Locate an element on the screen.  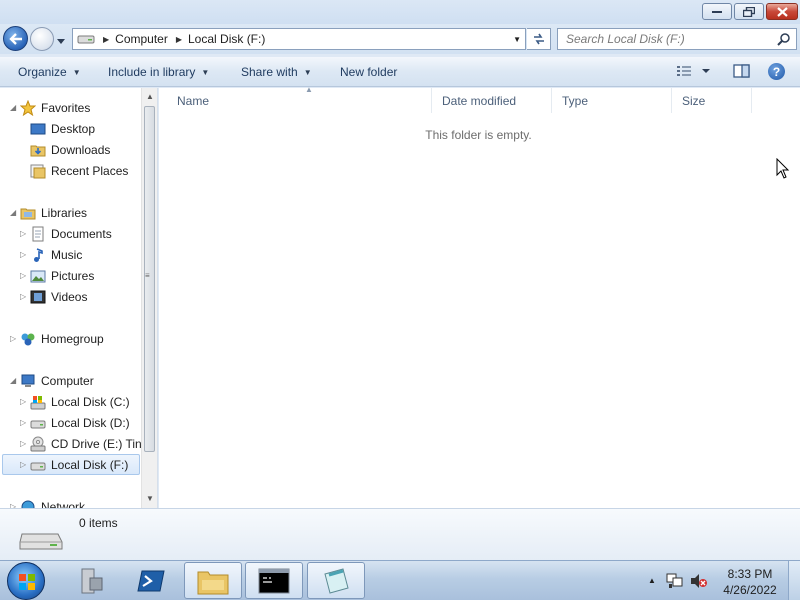
include-in-library-label: Include in library is located at coordinates (152, 72).